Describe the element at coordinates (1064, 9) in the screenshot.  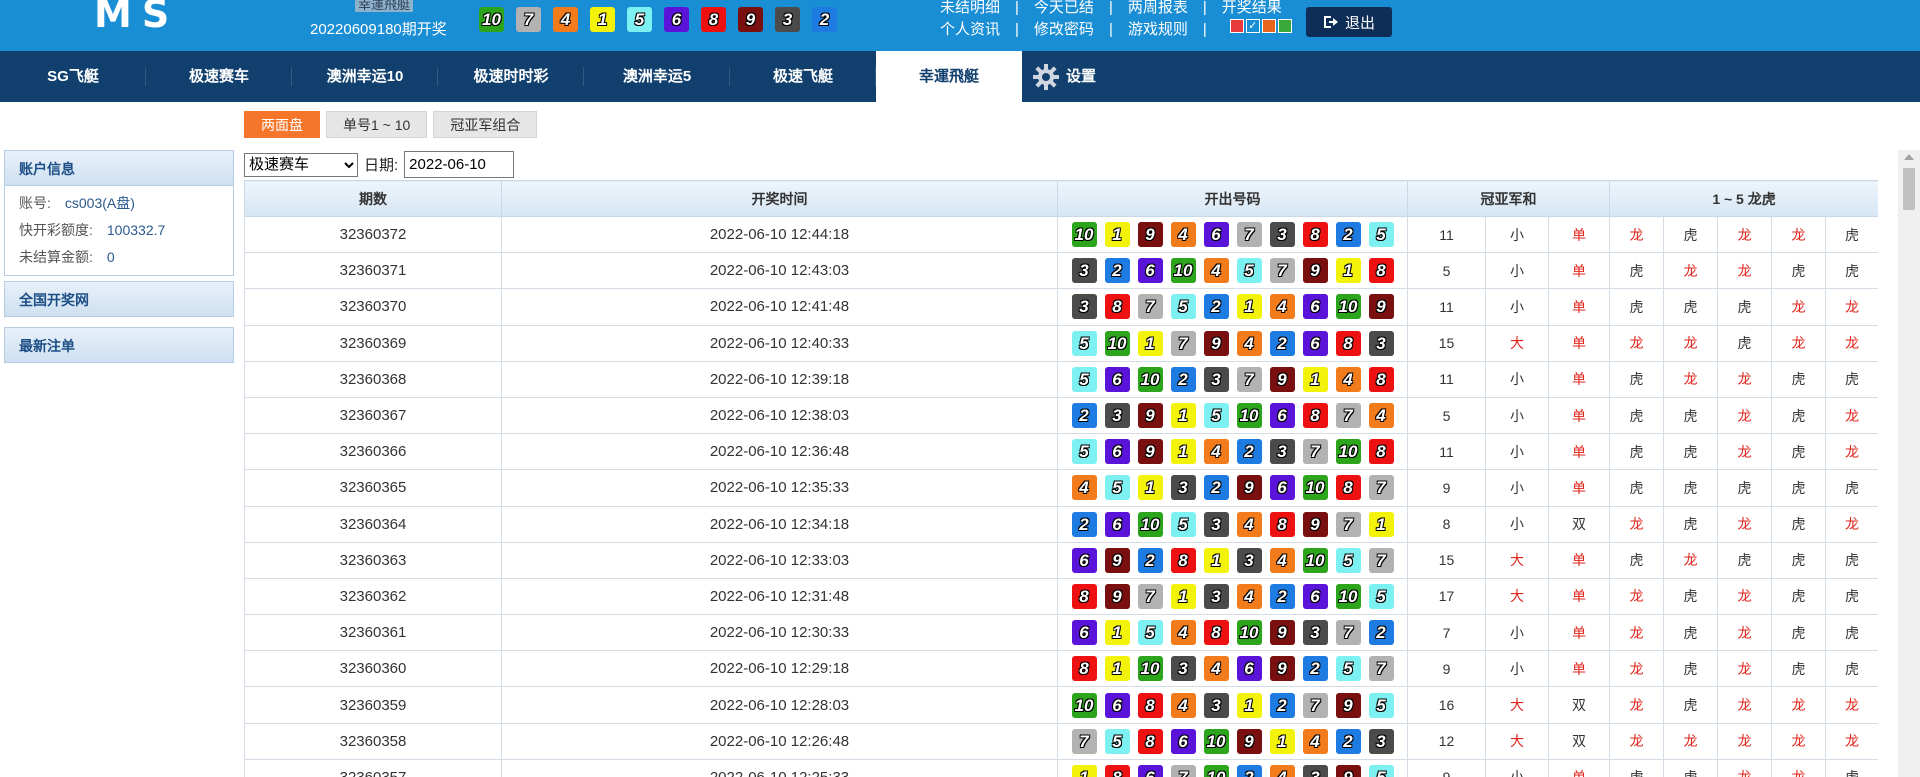
I see `link-settled-today: 今天已结` at that location.